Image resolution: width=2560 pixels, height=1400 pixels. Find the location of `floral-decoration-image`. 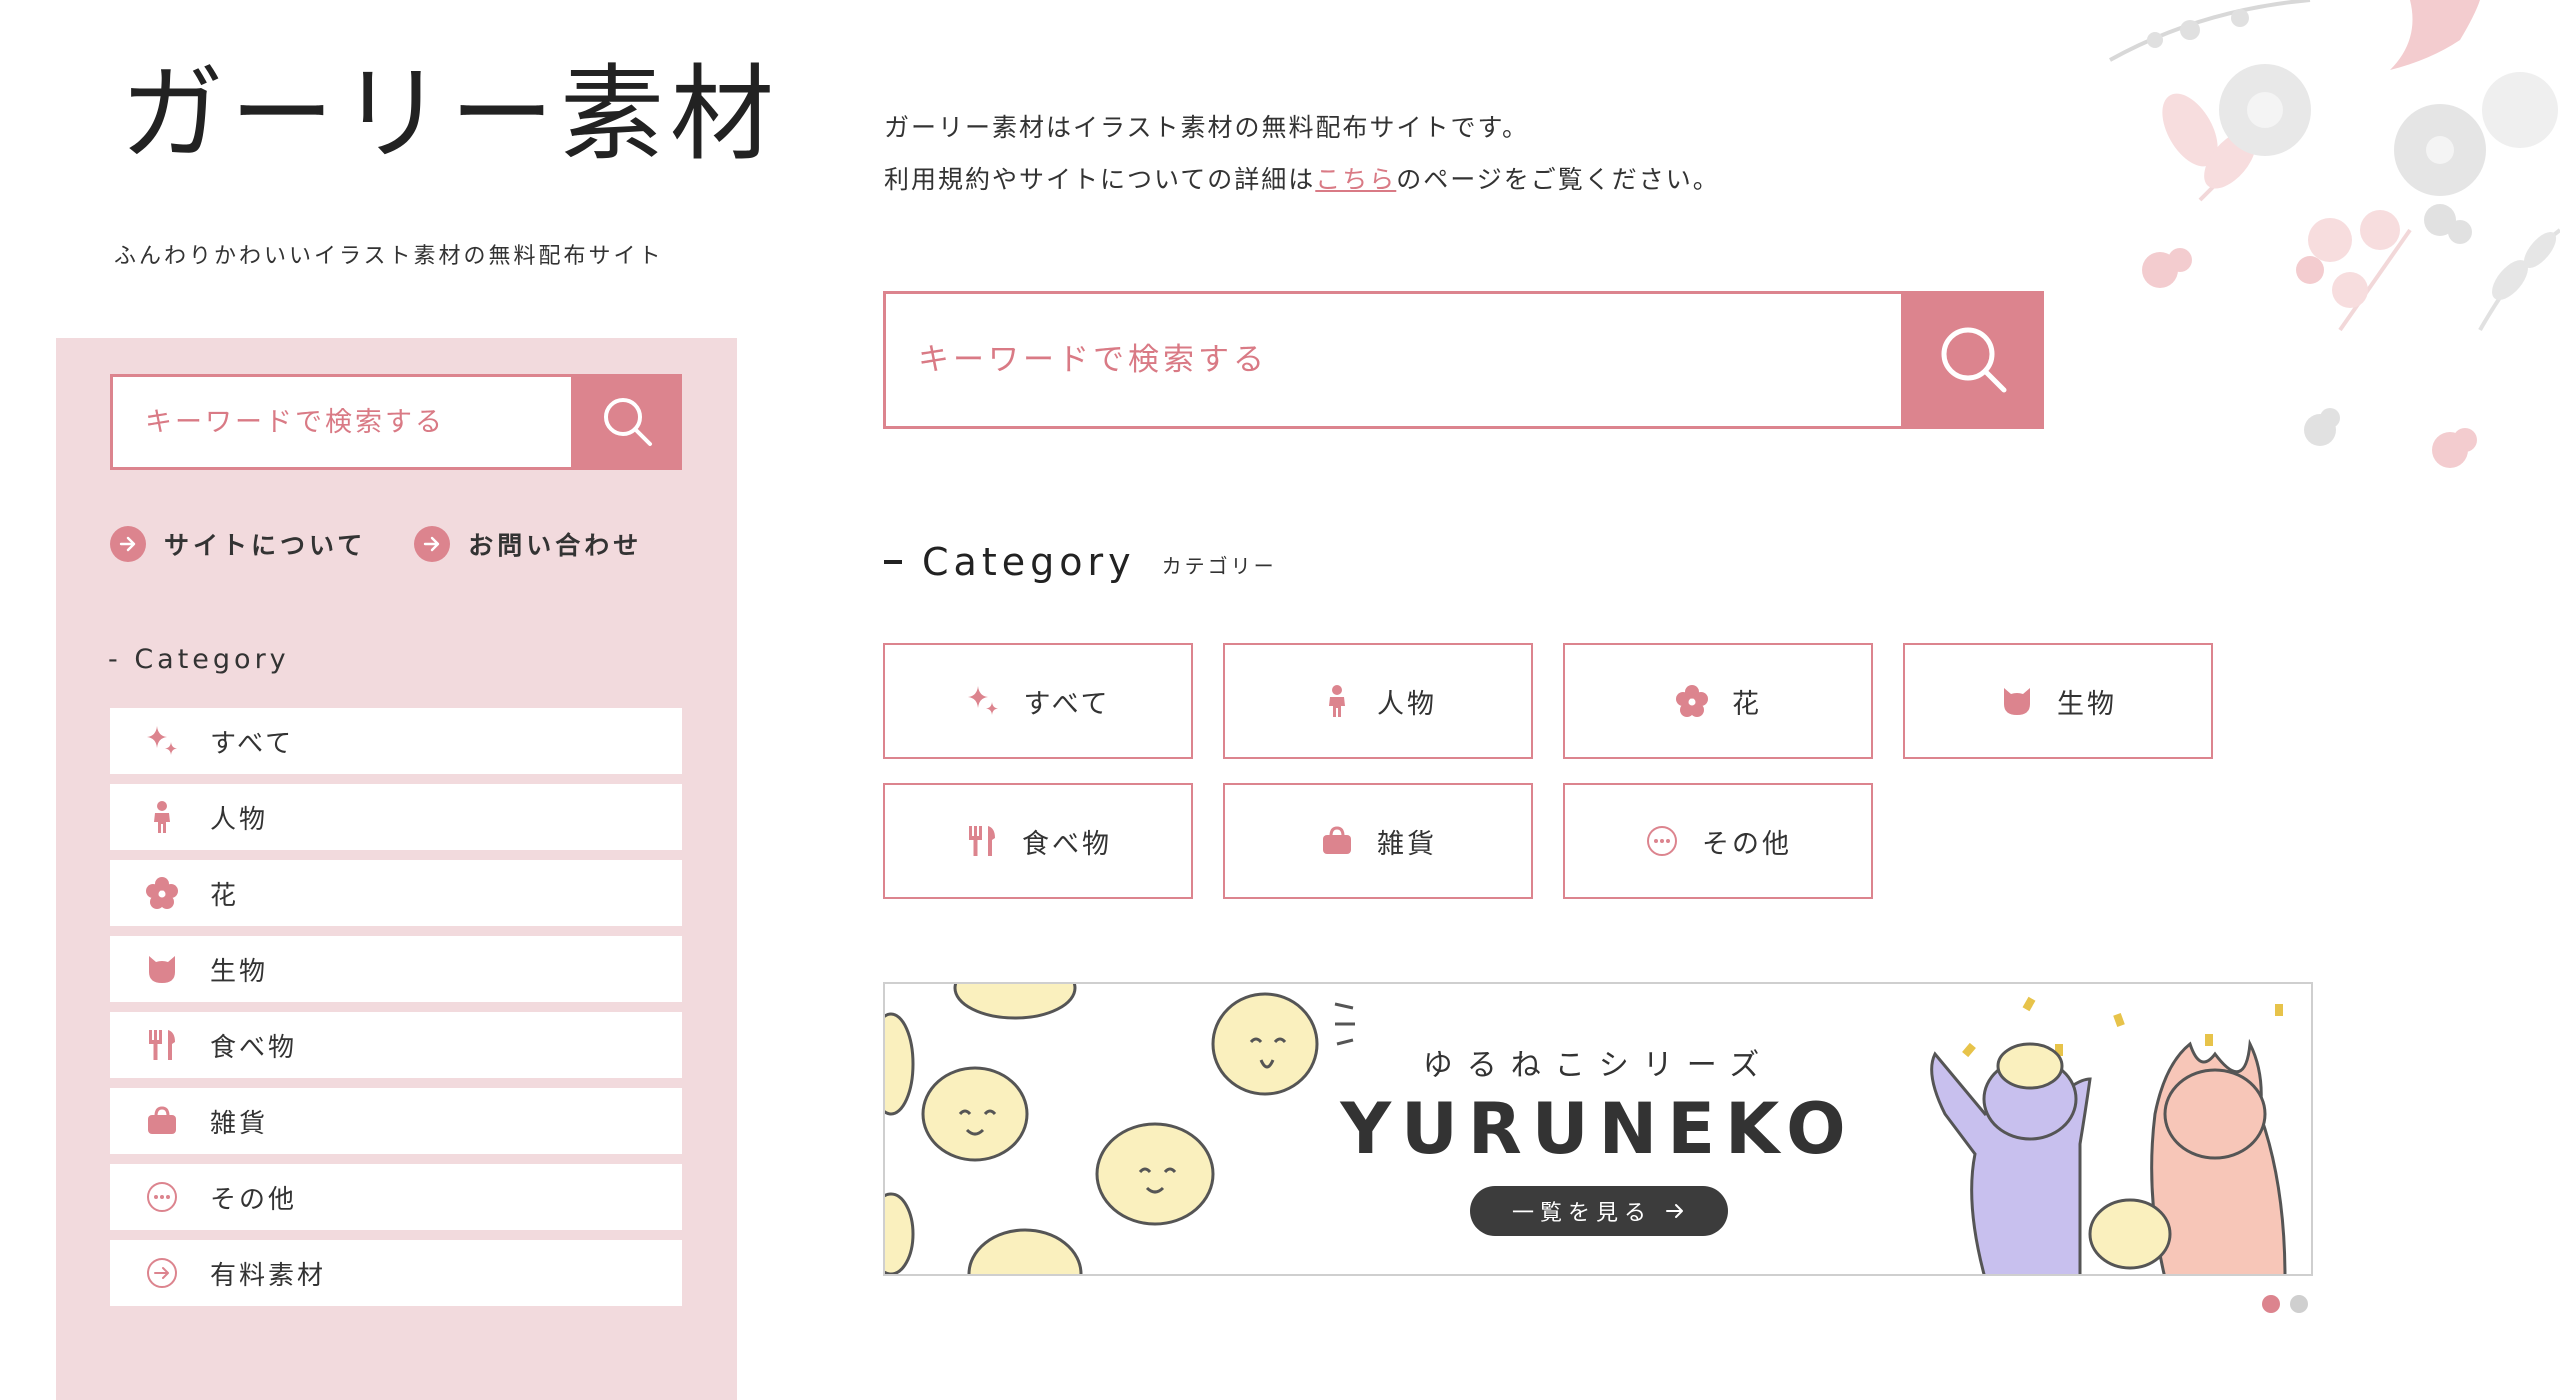

floral-decoration-image is located at coordinates (2334, 234).